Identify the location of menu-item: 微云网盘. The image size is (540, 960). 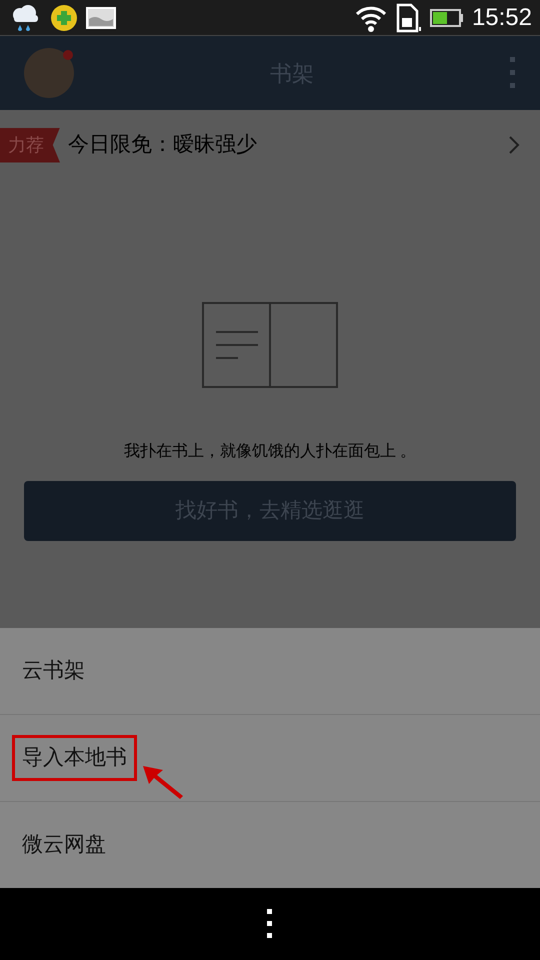
(64, 845).